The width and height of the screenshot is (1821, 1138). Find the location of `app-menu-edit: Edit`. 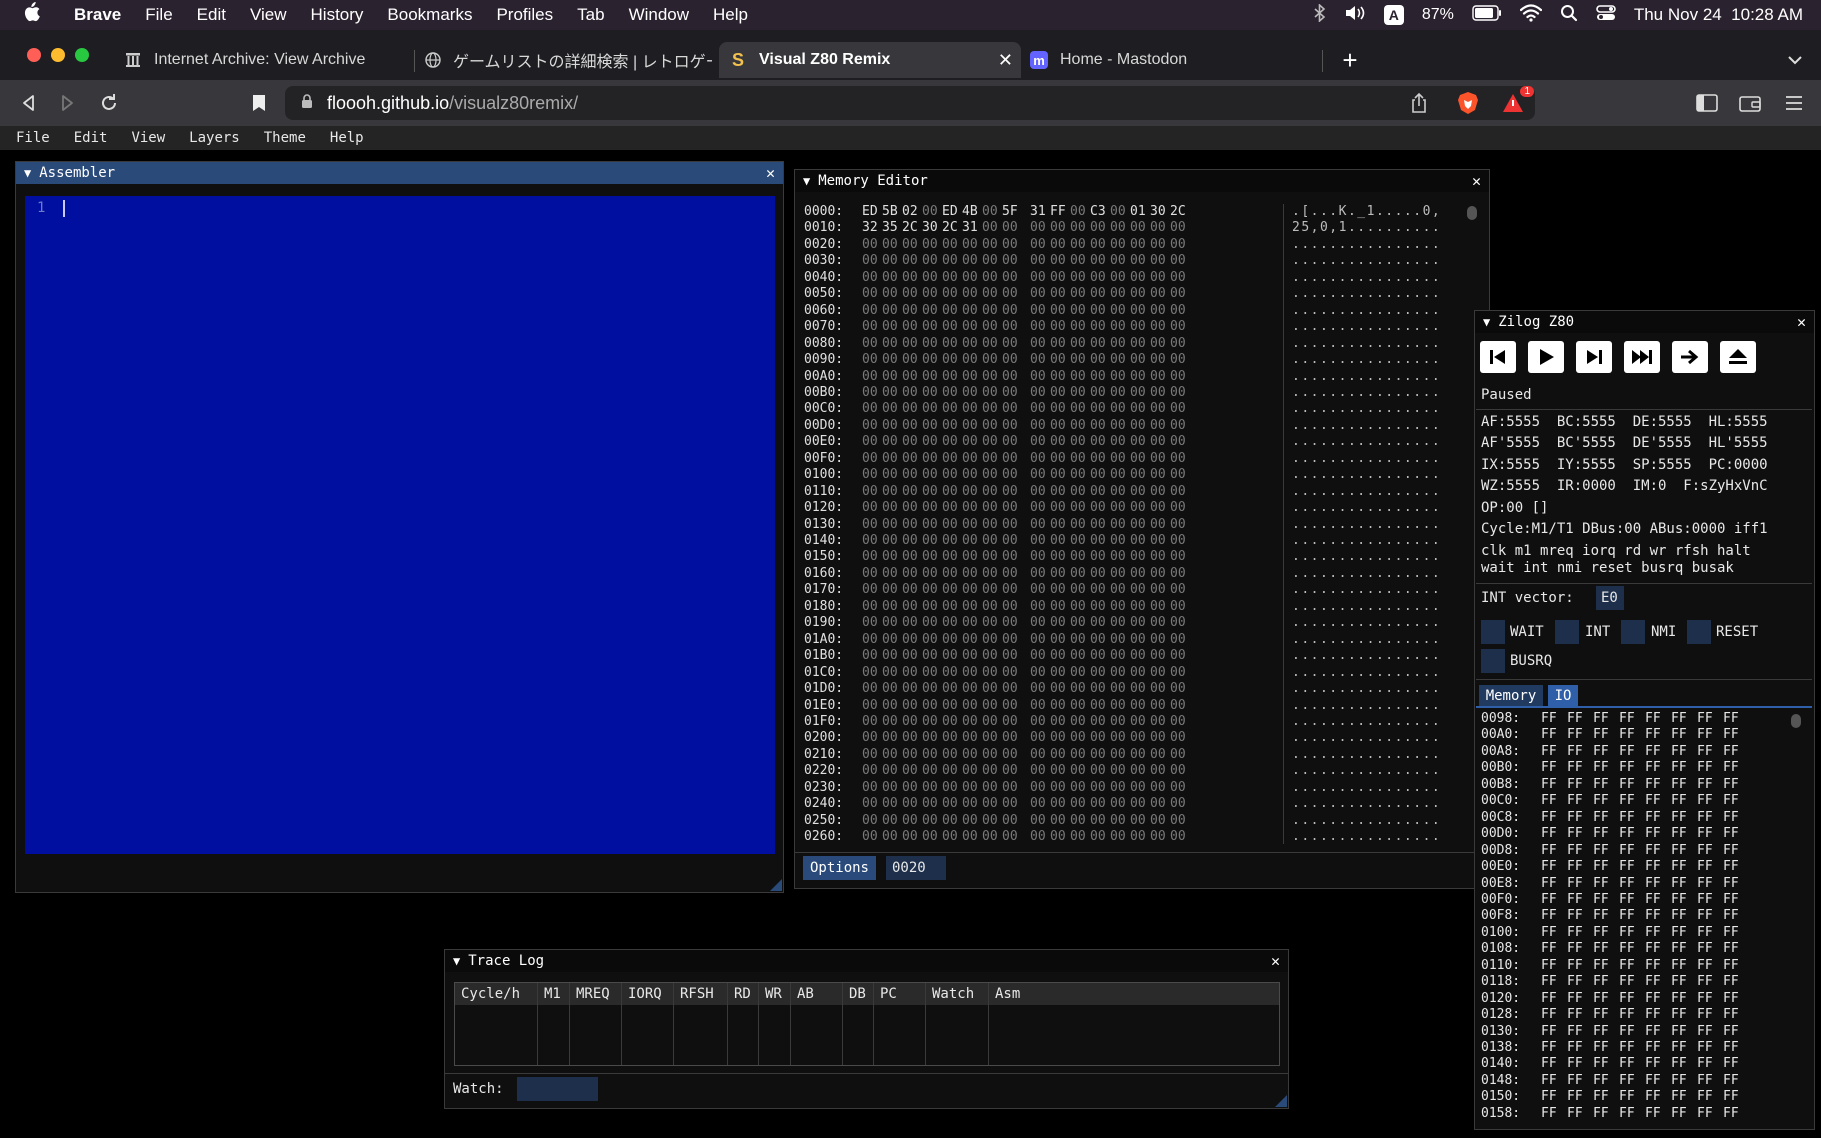

app-menu-edit: Edit is located at coordinates (87, 138).